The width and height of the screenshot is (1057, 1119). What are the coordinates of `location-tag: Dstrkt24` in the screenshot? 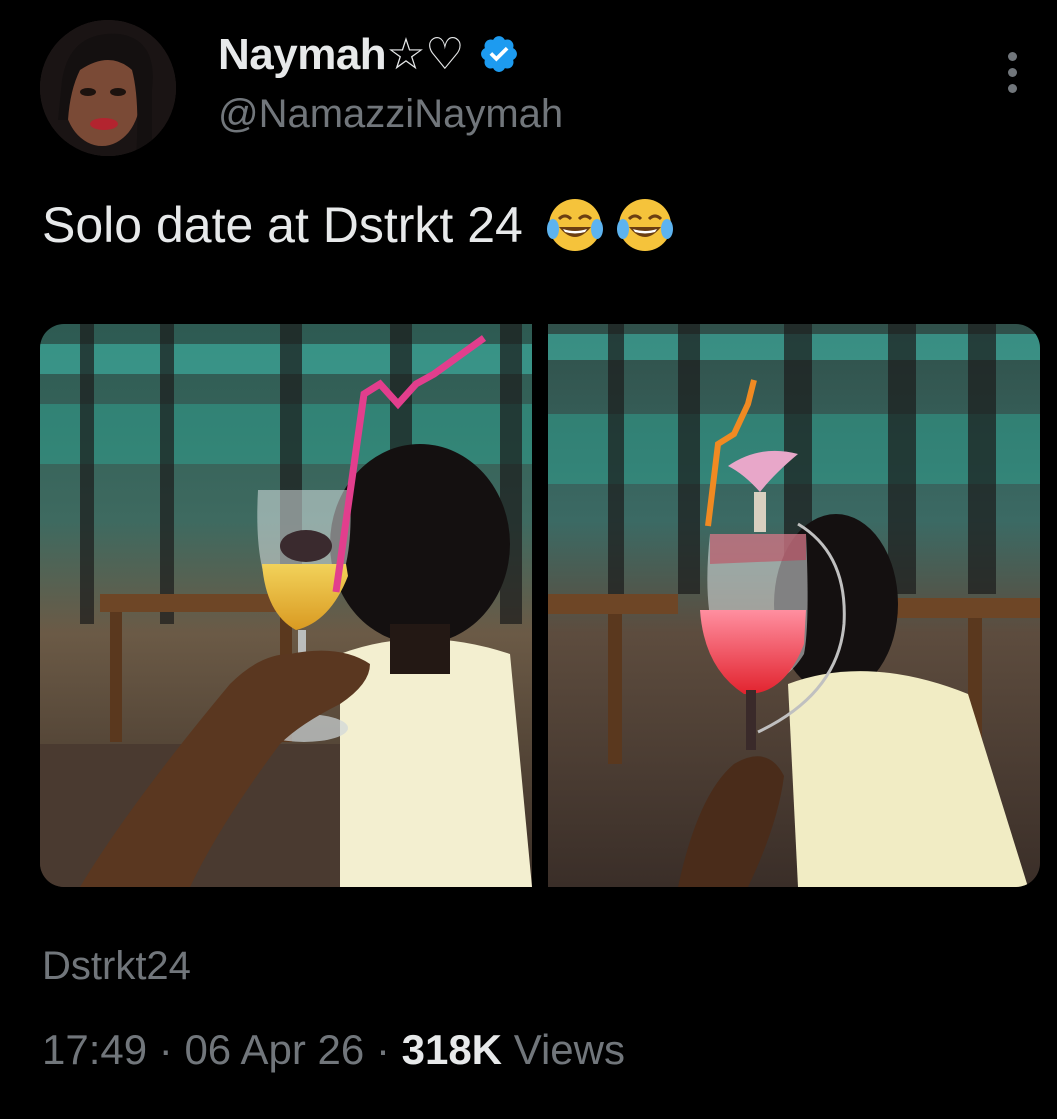 It's located at (116, 966).